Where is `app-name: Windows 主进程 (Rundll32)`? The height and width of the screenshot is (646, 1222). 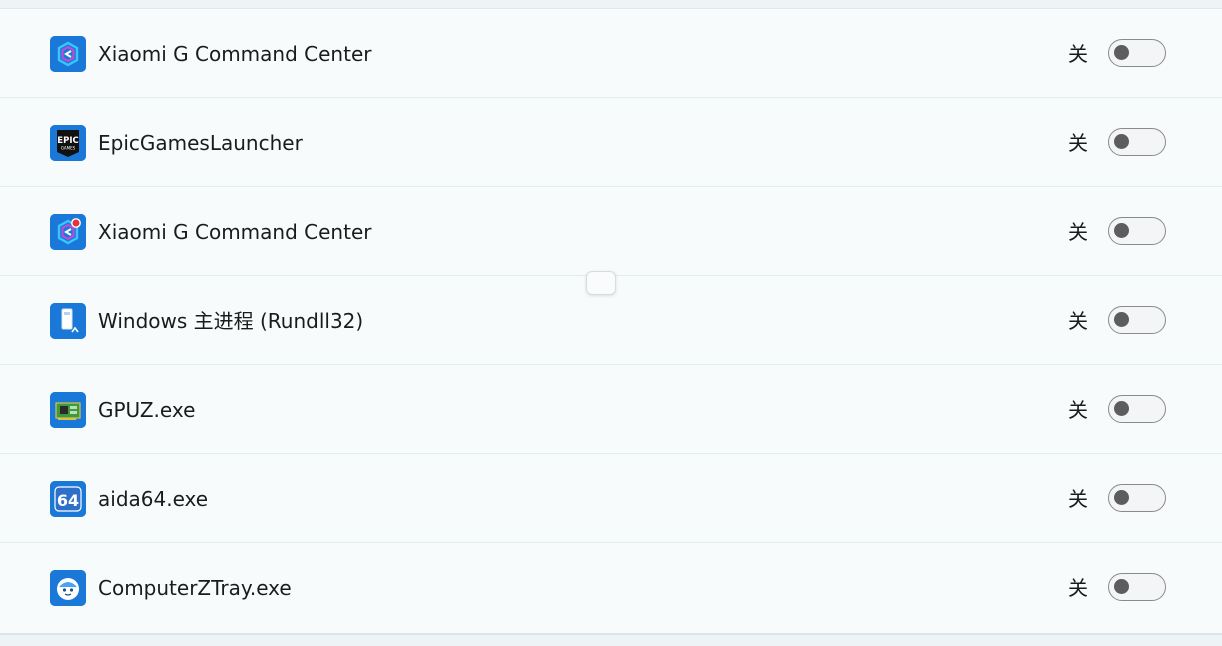 app-name: Windows 主进程 (Rundll32) is located at coordinates (231, 321).